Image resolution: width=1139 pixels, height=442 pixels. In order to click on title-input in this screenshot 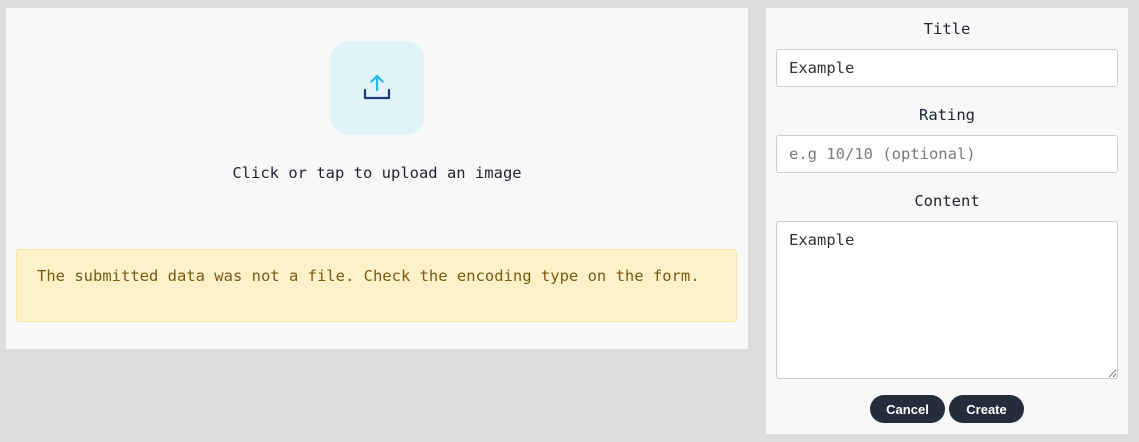, I will do `click(947, 68)`.